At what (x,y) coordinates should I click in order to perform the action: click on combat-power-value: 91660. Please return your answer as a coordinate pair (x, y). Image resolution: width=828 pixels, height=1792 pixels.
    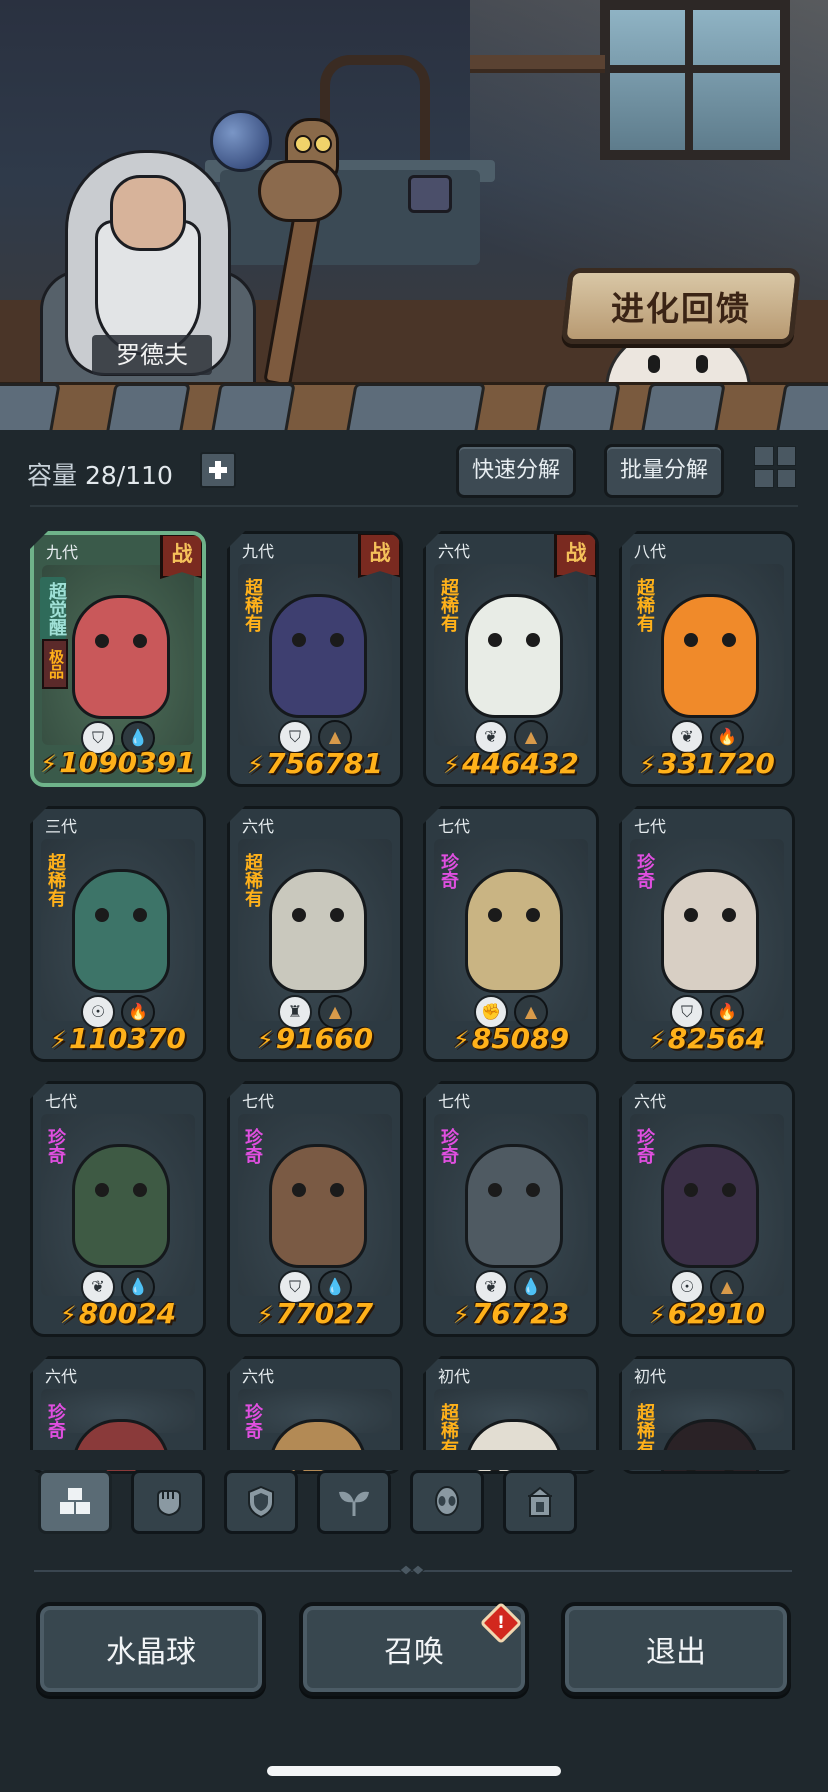
    Looking at the image, I should click on (324, 1038).